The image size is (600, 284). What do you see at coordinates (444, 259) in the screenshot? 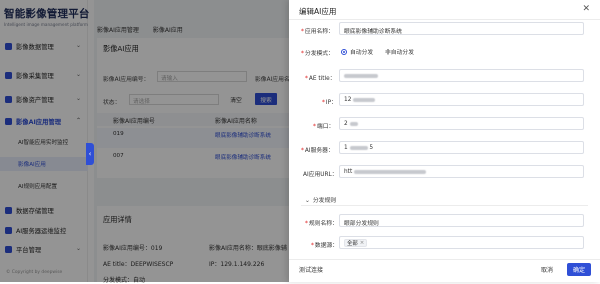
I see `footer-divider` at bounding box center [444, 259].